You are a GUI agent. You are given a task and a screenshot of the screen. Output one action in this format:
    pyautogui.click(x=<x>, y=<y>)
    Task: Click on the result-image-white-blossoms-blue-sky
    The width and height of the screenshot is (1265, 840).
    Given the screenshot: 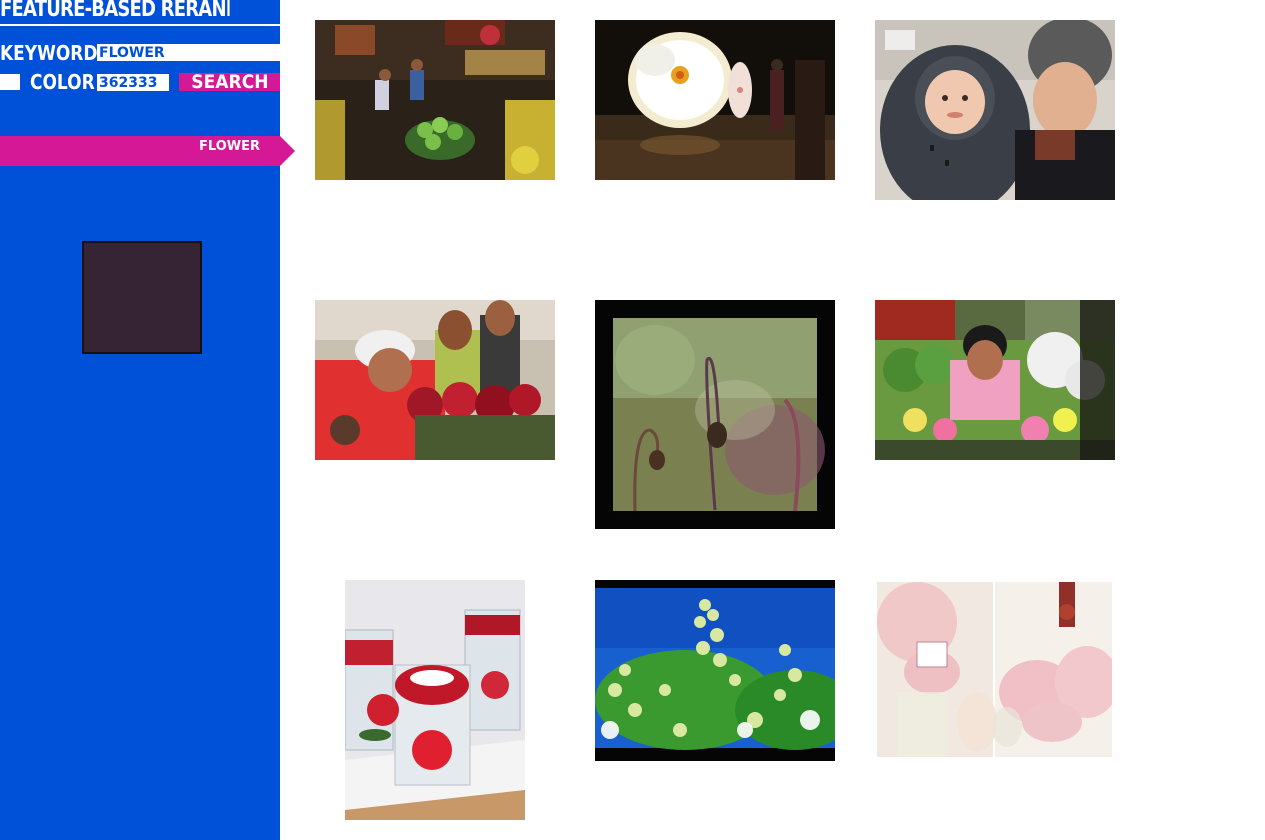 What is the action you would take?
    pyautogui.click(x=715, y=670)
    